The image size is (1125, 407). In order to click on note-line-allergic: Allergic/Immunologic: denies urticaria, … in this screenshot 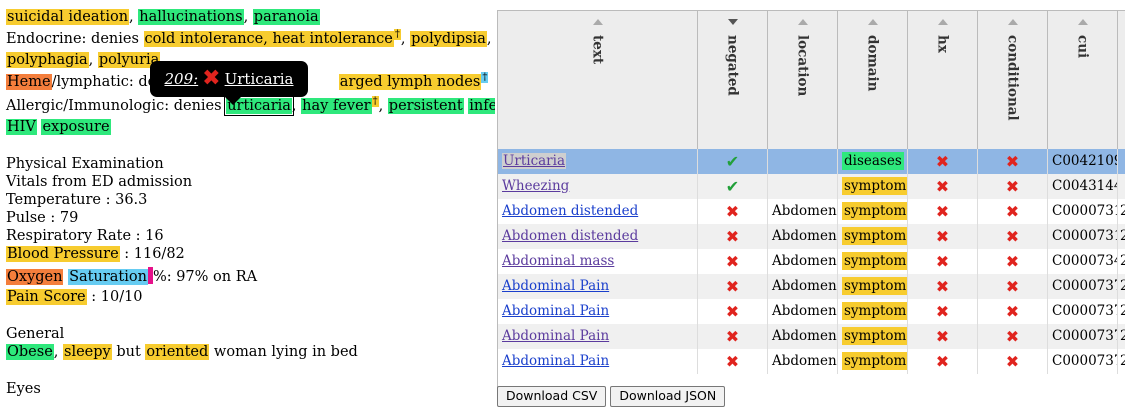, I will do `click(250, 106)`.